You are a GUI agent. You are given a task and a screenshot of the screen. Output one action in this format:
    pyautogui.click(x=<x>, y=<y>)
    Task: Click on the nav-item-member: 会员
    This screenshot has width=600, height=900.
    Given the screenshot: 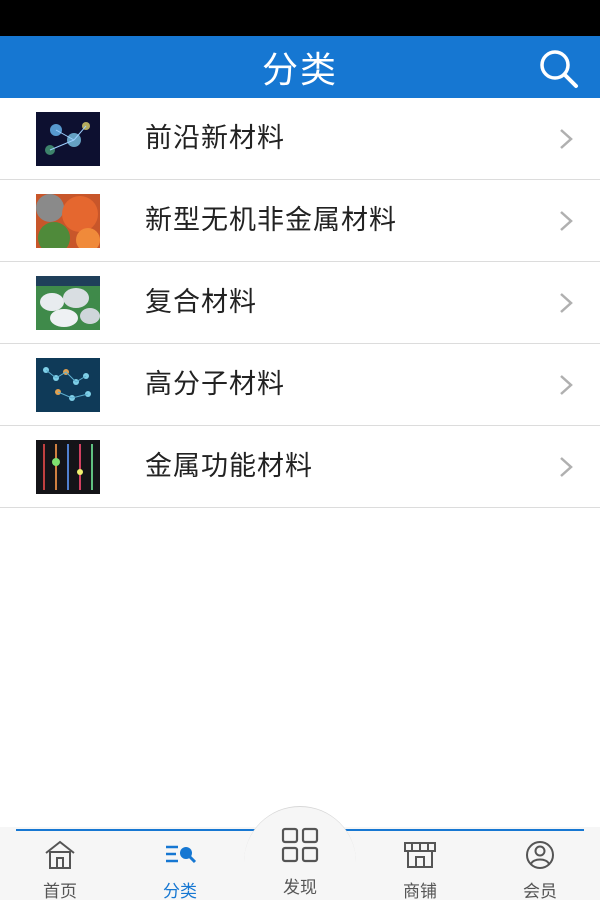 What is the action you would take?
    pyautogui.click(x=540, y=866)
    